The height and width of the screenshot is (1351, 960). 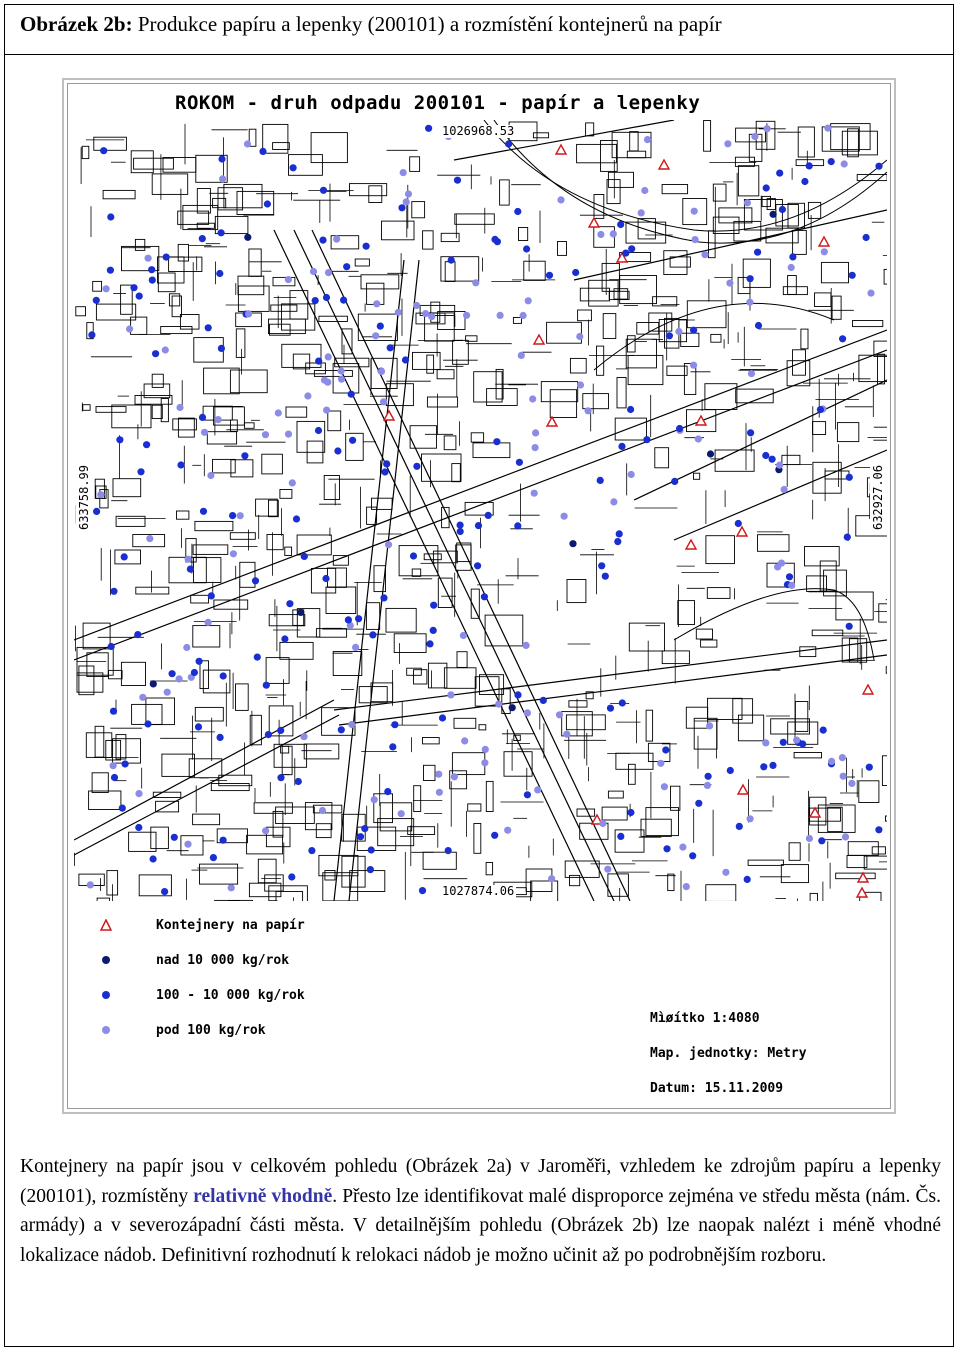 I want to click on legend-item-containers: Kontejnery na papír, so click(x=202, y=925).